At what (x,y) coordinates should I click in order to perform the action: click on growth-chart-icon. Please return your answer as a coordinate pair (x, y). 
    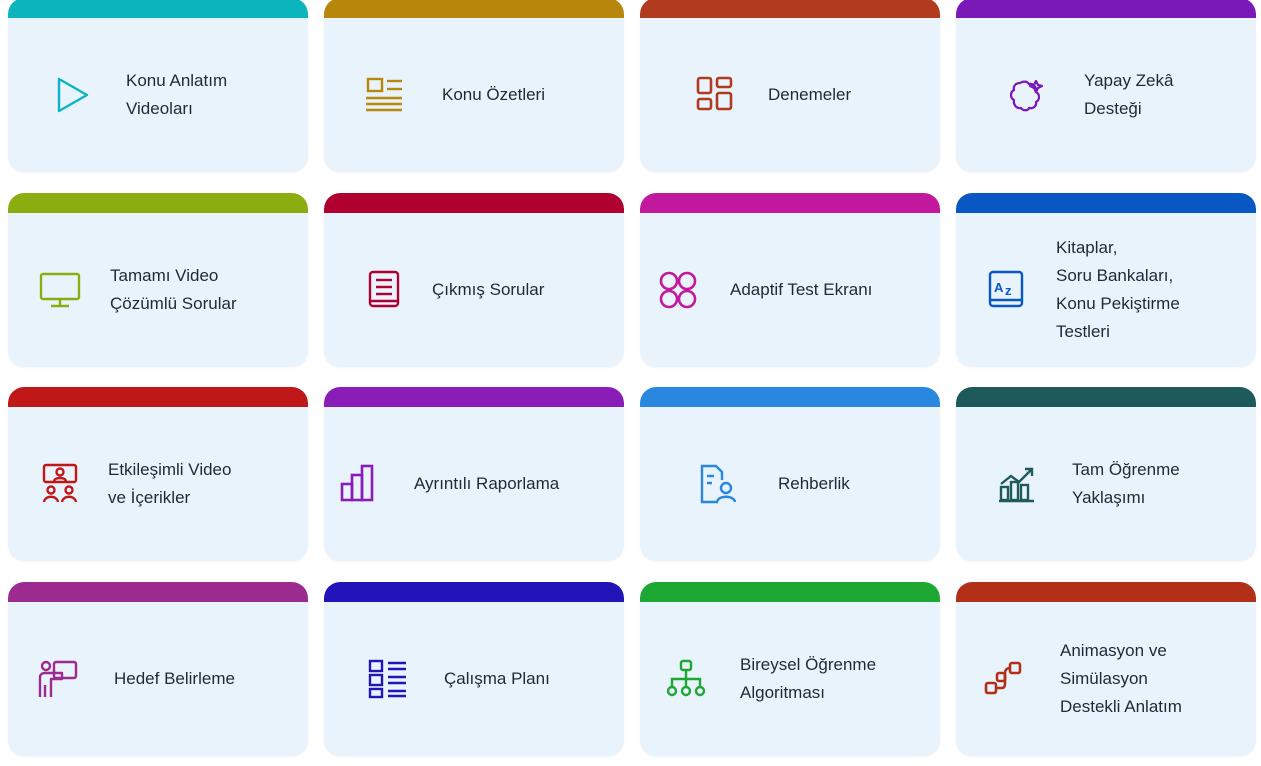
    Looking at the image, I should click on (1018, 484).